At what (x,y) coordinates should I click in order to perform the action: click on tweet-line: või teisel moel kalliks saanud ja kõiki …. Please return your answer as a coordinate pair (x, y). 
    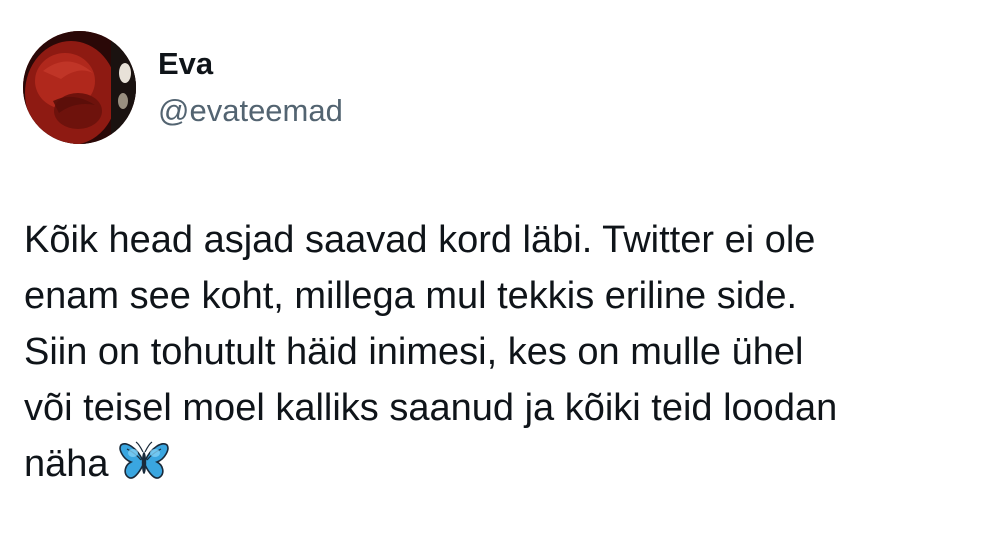
    Looking at the image, I should click on (431, 408).